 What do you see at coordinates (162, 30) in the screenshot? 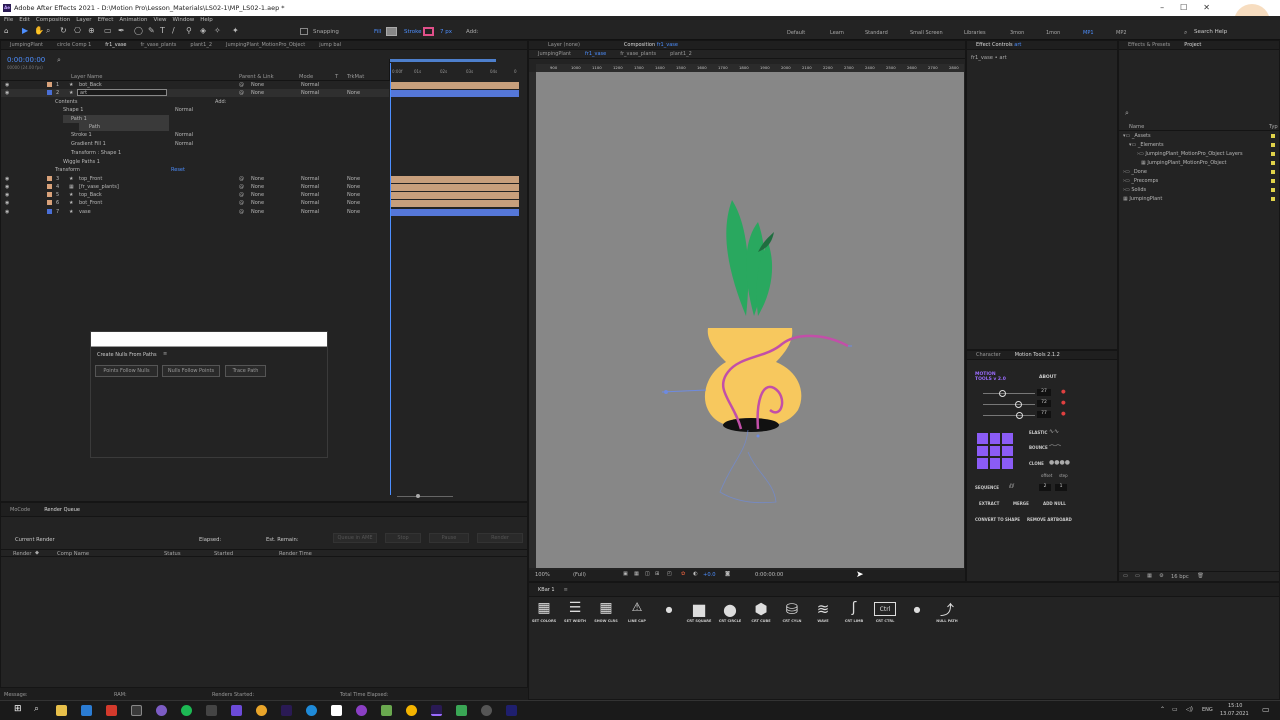
I see `type-tool-icon: T` at bounding box center [162, 30].